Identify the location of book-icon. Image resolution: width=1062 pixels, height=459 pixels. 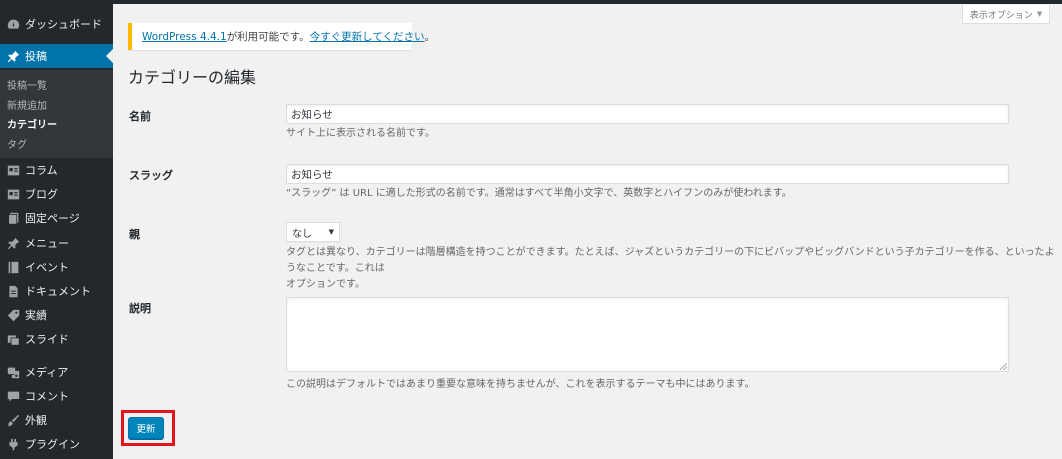
(13, 267).